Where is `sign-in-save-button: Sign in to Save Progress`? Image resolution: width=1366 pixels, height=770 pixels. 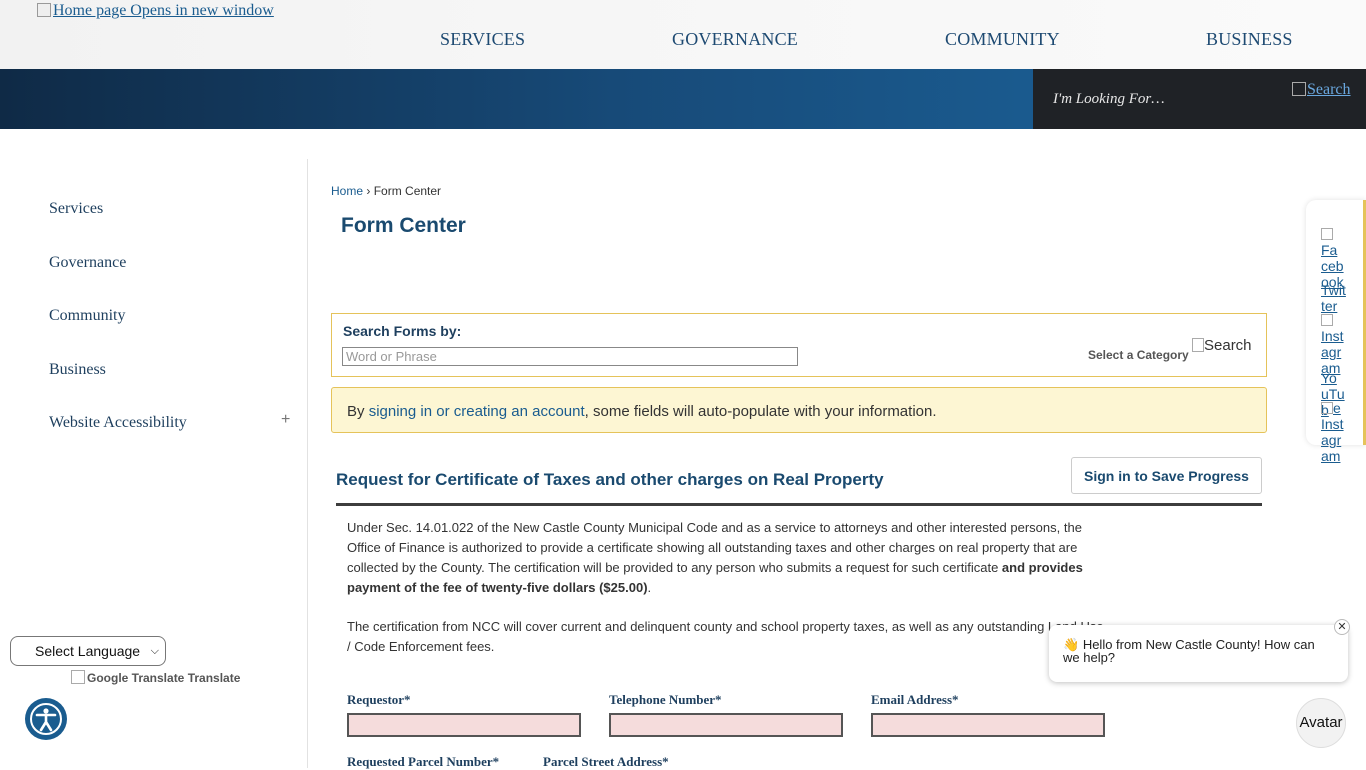
sign-in-save-button: Sign in to Save Progress is located at coordinates (1166, 475).